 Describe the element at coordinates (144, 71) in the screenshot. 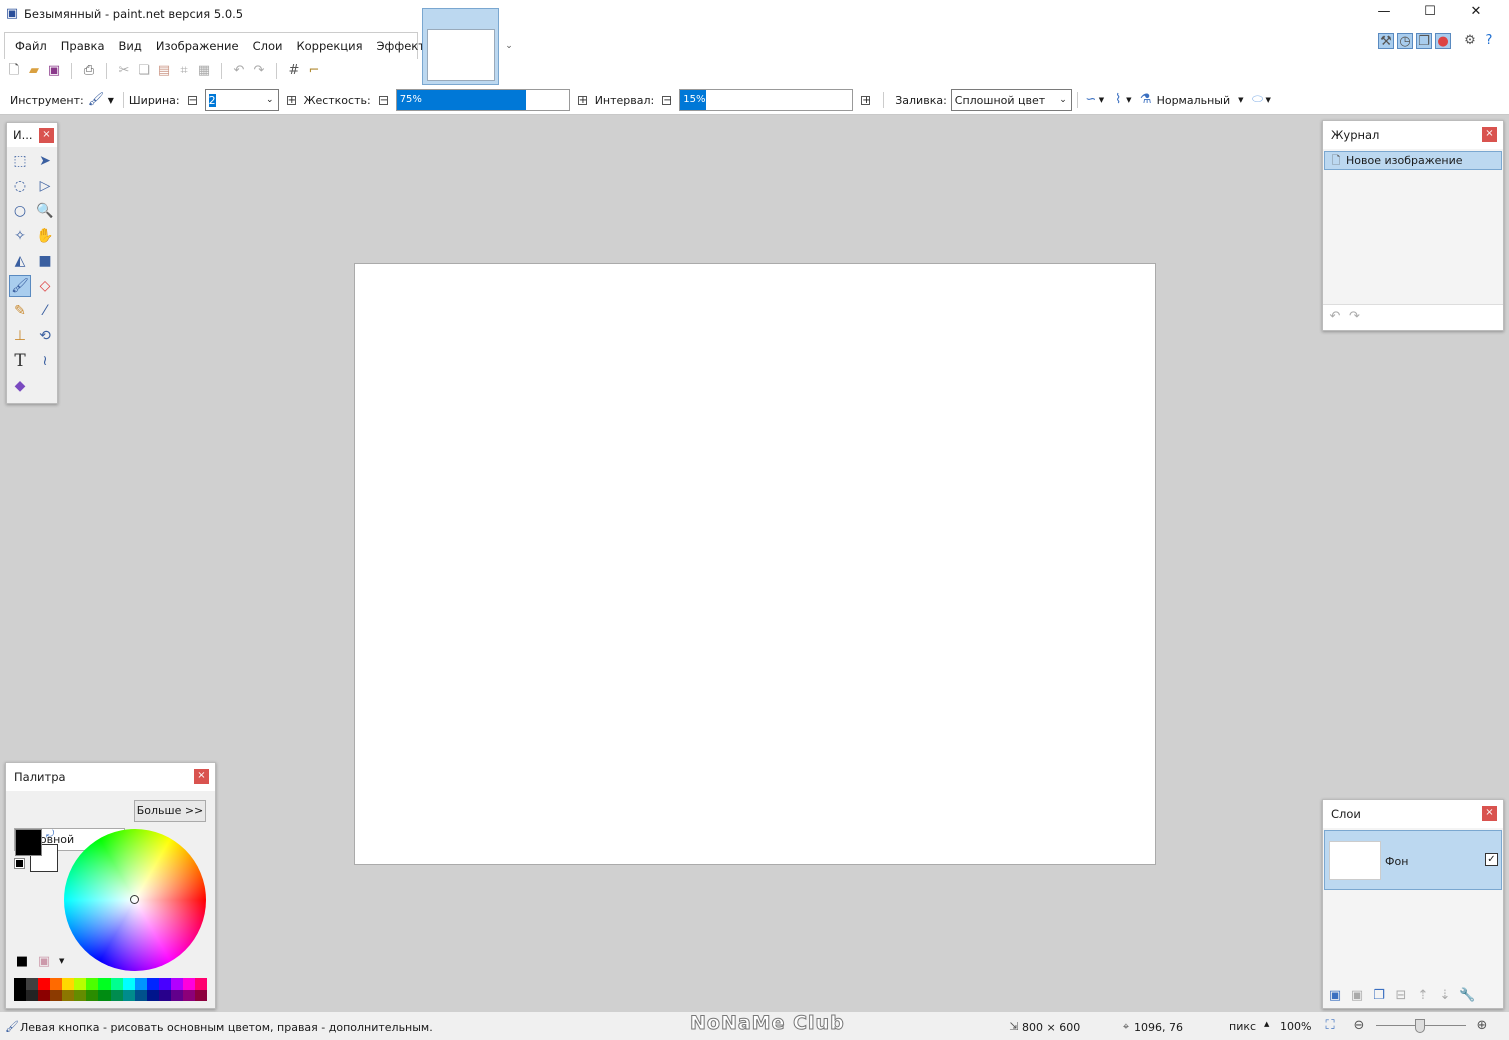

I see `copy-icon: ❏` at that location.